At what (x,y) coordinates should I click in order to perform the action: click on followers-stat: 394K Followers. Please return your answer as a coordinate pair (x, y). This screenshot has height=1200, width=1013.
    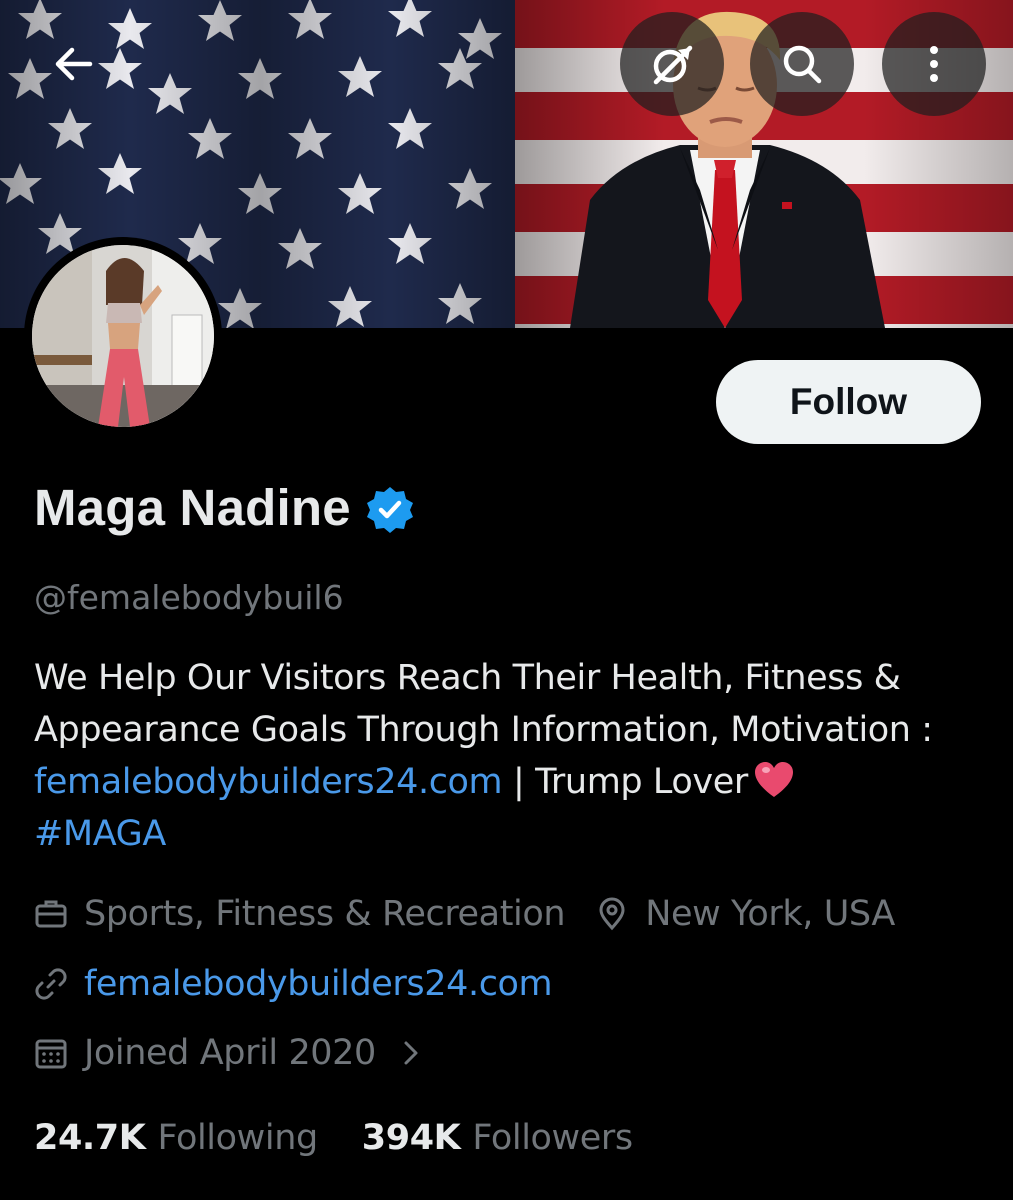
    Looking at the image, I should click on (497, 1138).